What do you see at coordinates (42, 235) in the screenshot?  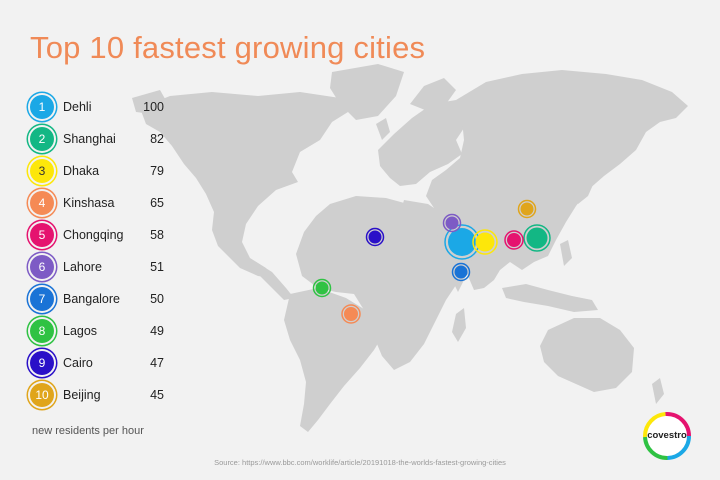 I see `rank-badge: 5` at bounding box center [42, 235].